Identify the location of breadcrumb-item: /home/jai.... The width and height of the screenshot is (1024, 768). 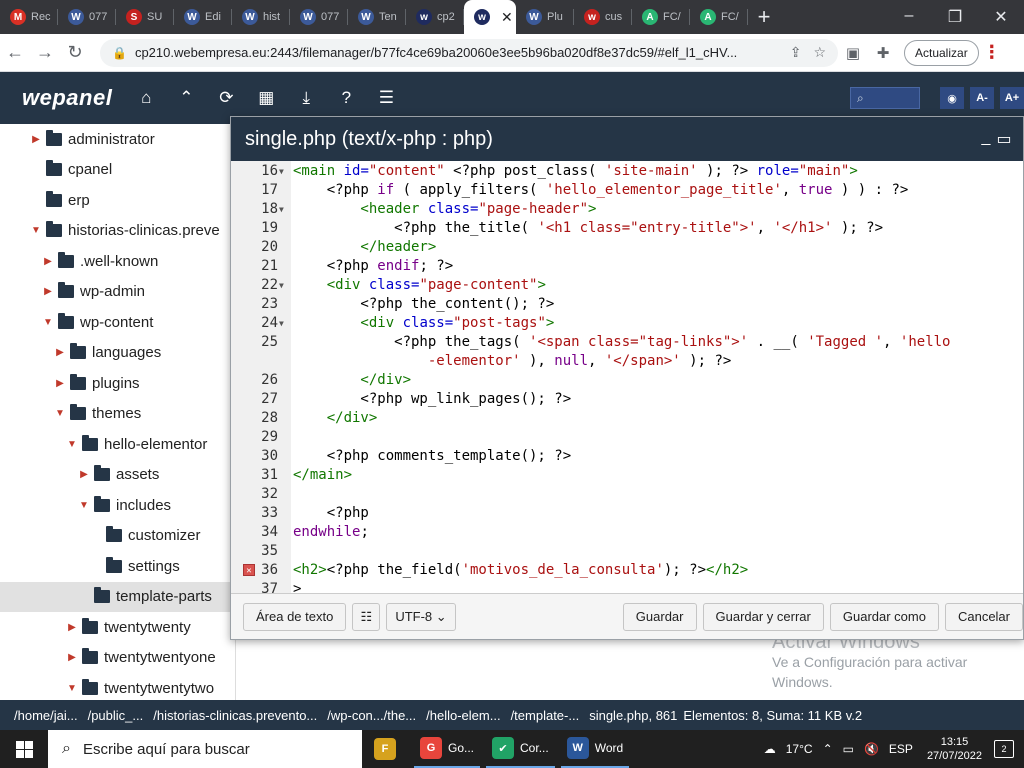
(46, 715).